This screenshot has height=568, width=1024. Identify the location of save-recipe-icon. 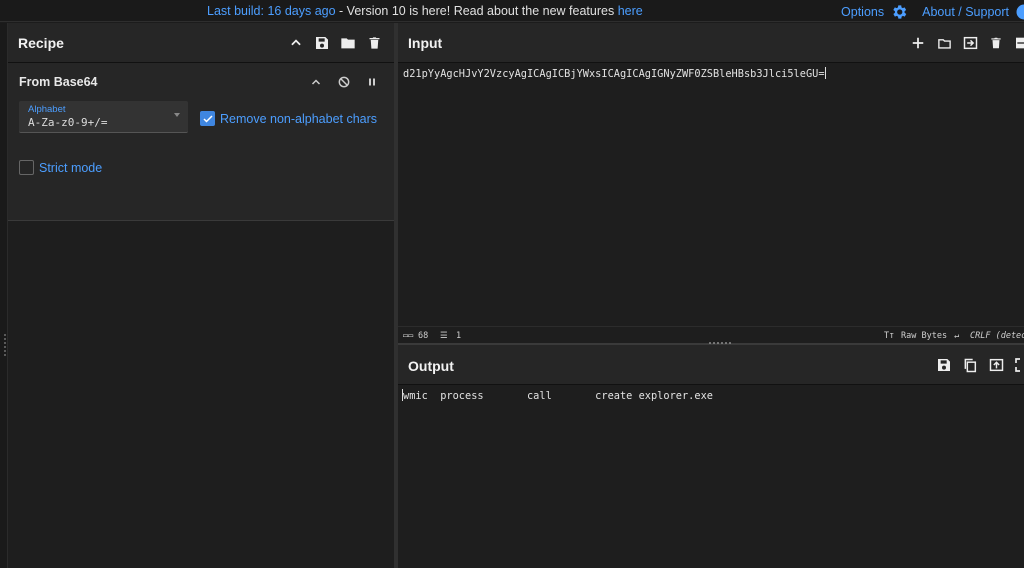
(322, 43).